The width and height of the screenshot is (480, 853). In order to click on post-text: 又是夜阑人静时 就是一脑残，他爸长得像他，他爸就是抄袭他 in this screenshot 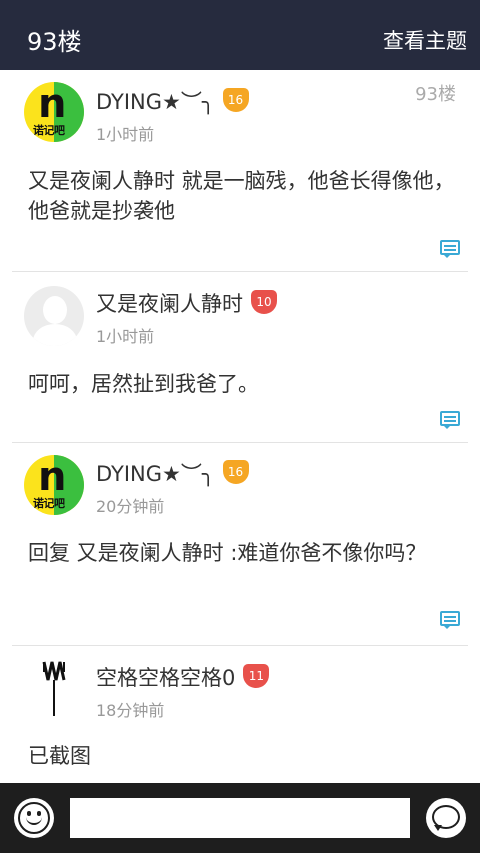, I will do `click(241, 196)`.